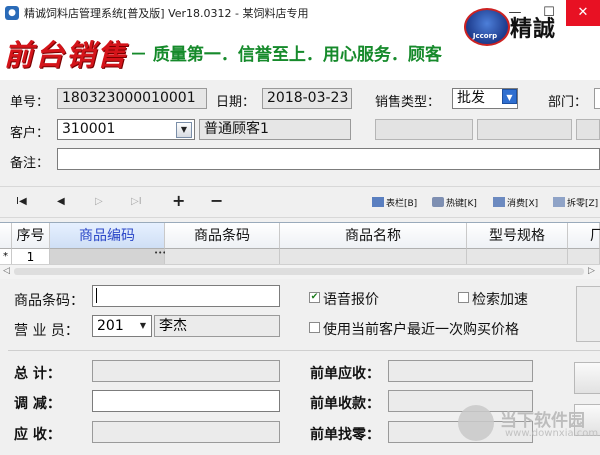 This screenshot has width=600, height=455. Describe the element at coordinates (186, 371) in the screenshot. I see `total-field` at that location.